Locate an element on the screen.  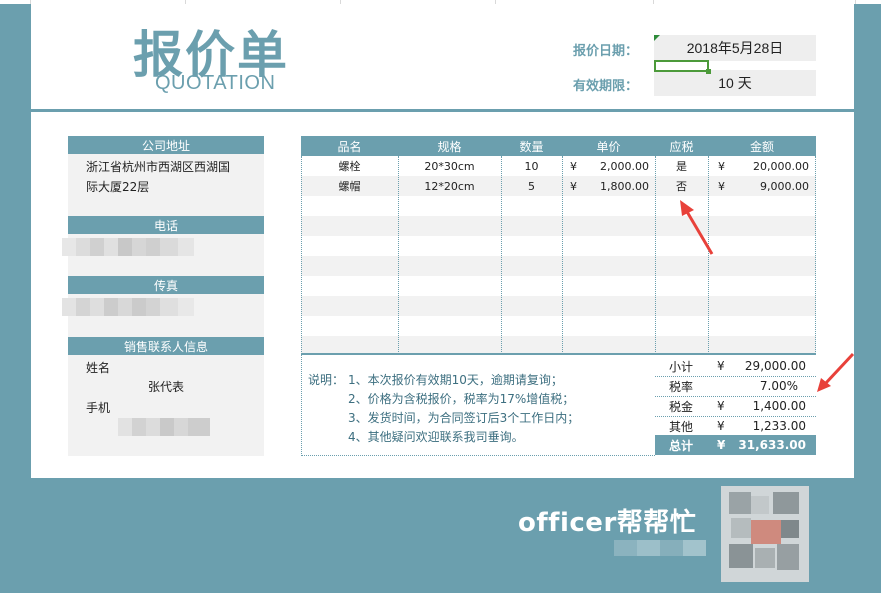
subtotal-label: 小计 is located at coordinates (681, 366).